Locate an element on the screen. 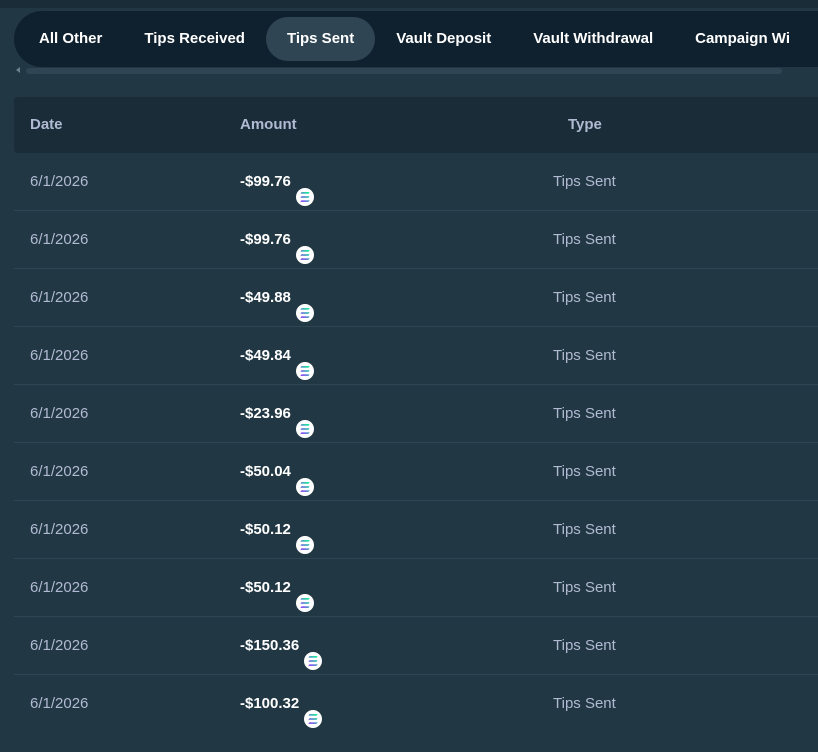 The image size is (818, 752). header-amount: Amount is located at coordinates (268, 124).